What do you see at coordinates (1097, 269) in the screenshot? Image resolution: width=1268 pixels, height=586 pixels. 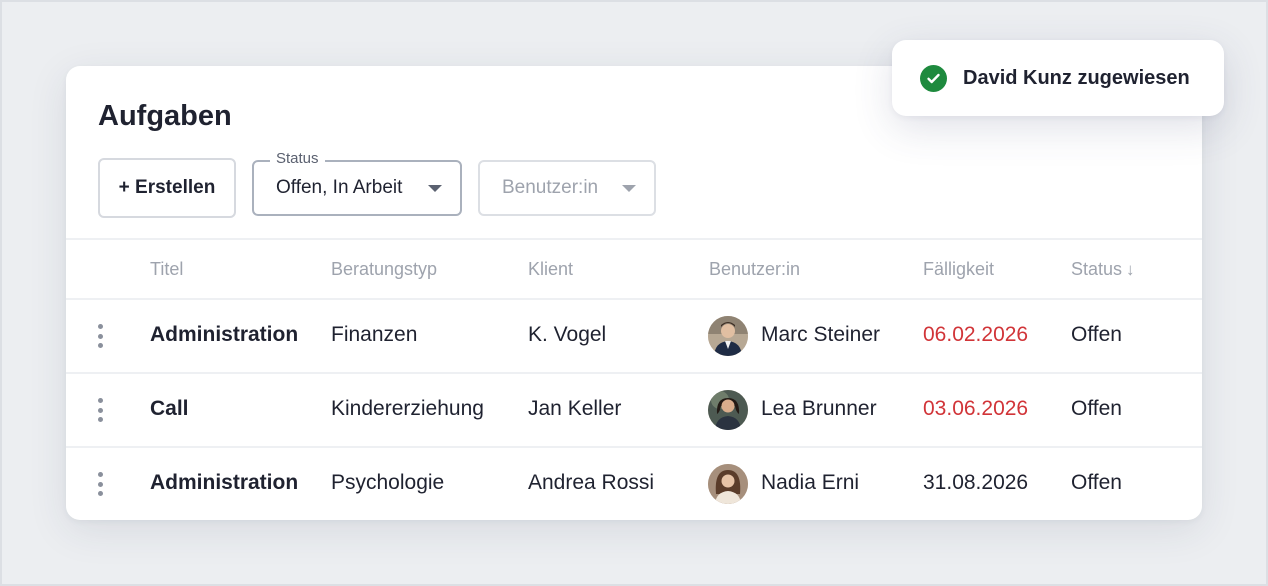 I see `column-header-status-label: Status` at bounding box center [1097, 269].